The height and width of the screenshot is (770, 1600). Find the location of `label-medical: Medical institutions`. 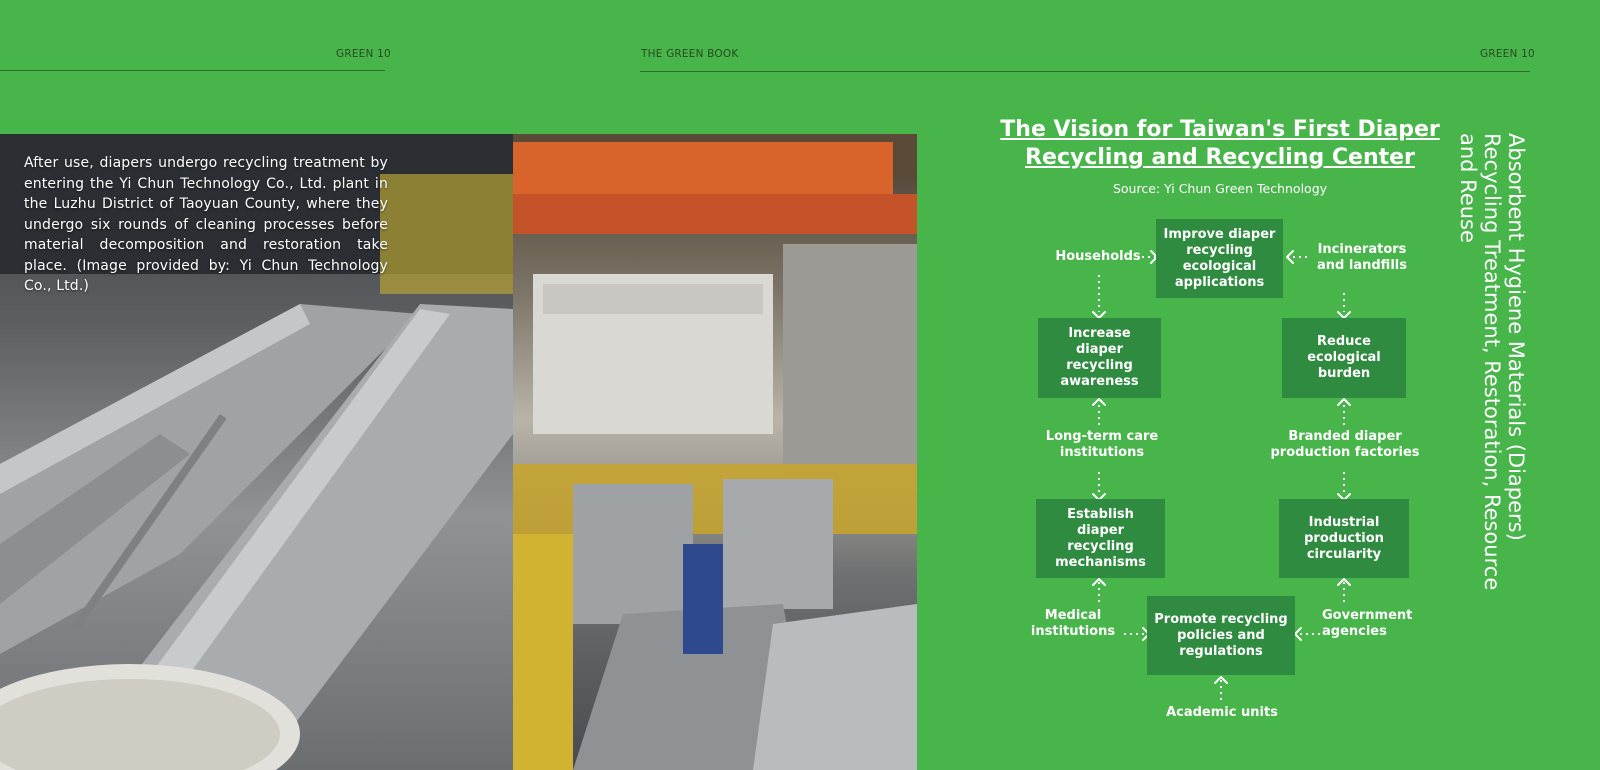

label-medical: Medical institutions is located at coordinates (1073, 623).